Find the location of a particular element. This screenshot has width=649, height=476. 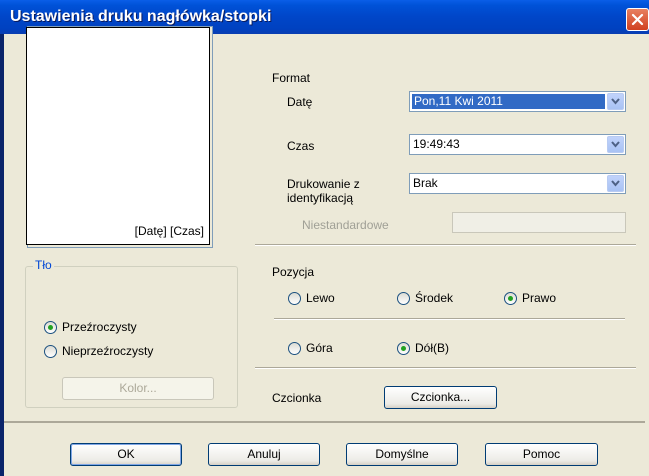

ok-button: OK is located at coordinates (126, 454).